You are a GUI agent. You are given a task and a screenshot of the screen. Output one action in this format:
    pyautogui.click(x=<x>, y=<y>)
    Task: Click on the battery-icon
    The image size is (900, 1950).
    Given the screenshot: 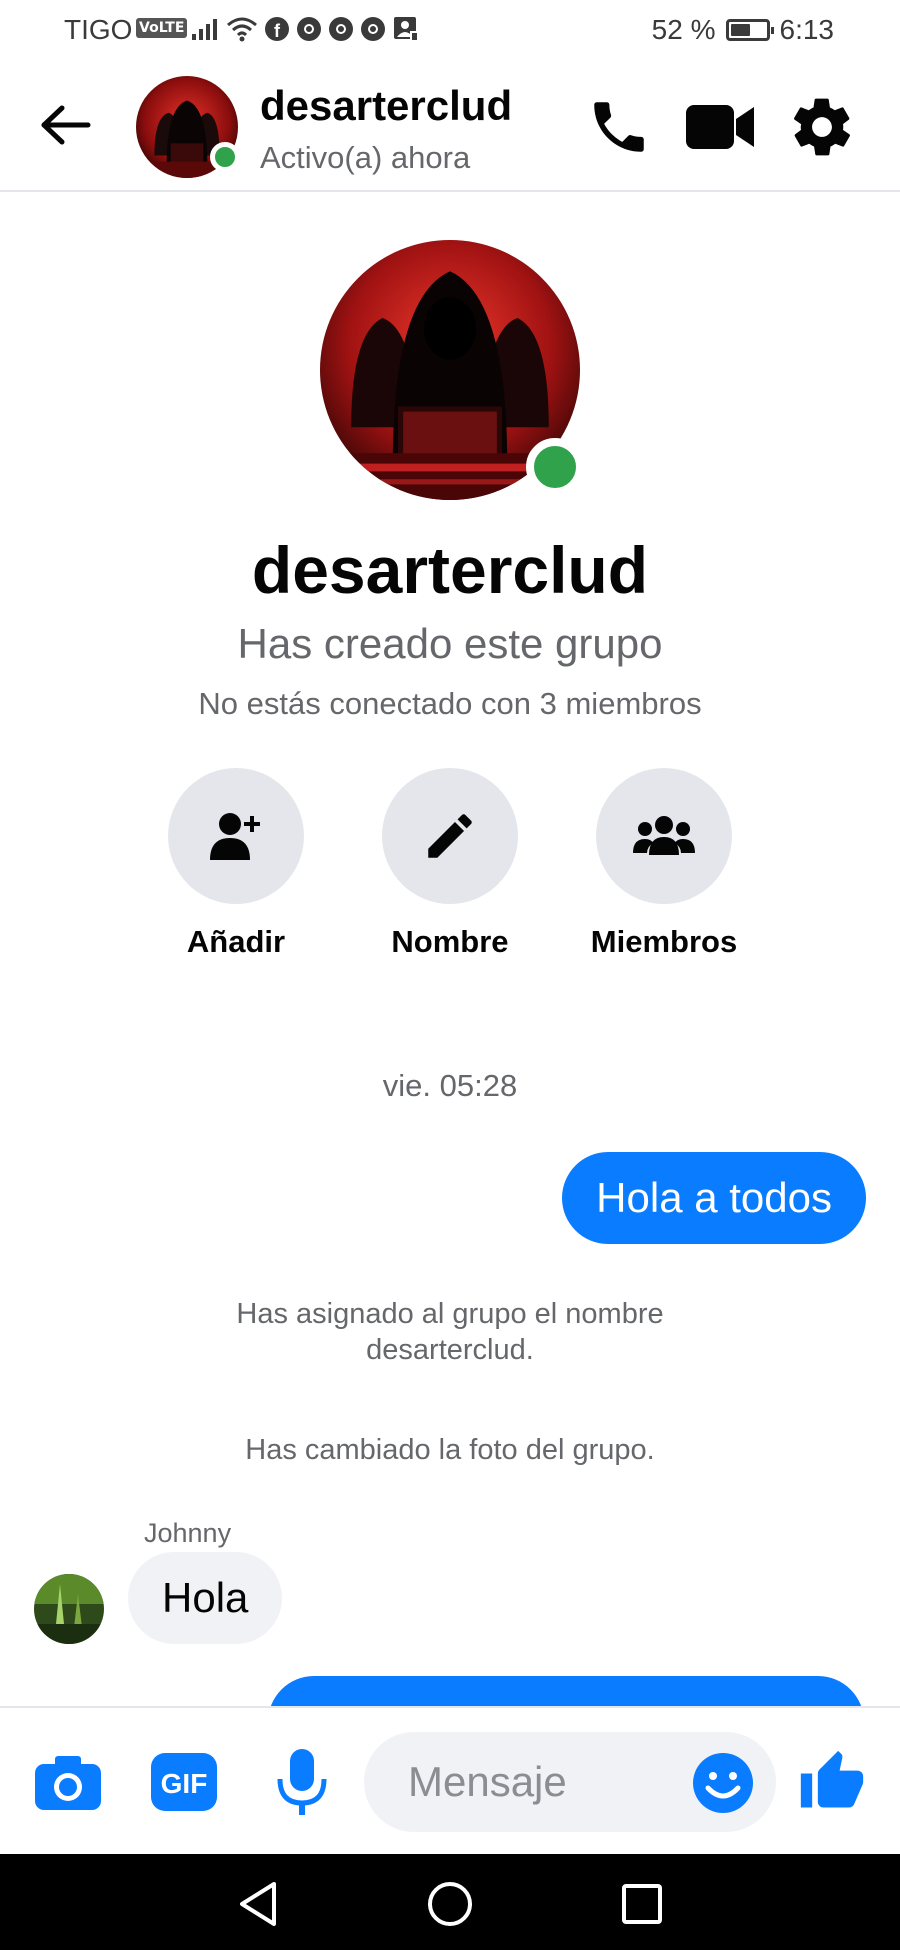 What is the action you would take?
    pyautogui.click(x=749, y=30)
    